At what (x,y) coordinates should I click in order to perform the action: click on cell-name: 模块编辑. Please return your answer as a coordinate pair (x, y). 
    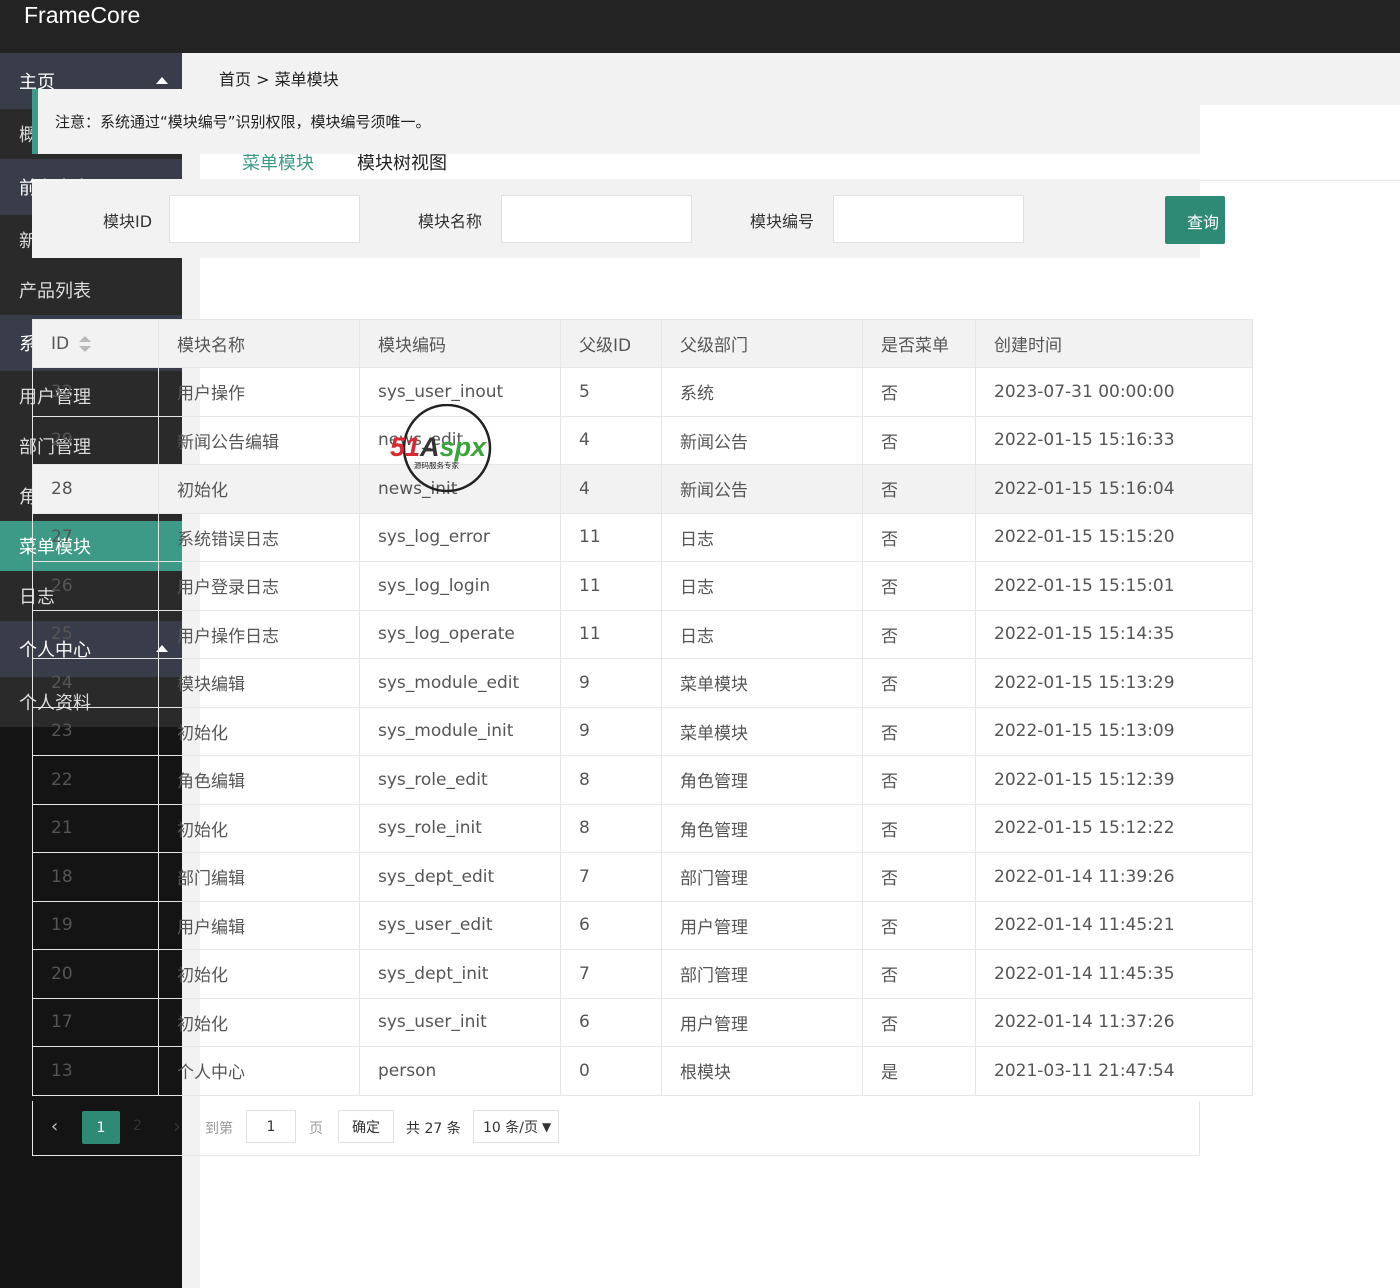
    Looking at the image, I should click on (259, 683).